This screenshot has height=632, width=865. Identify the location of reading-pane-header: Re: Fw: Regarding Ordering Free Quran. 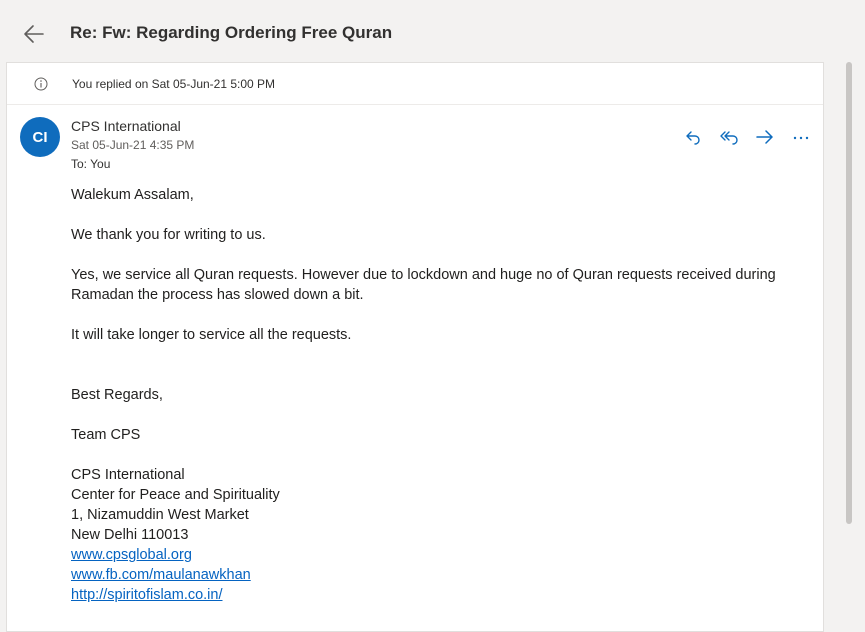
(432, 31).